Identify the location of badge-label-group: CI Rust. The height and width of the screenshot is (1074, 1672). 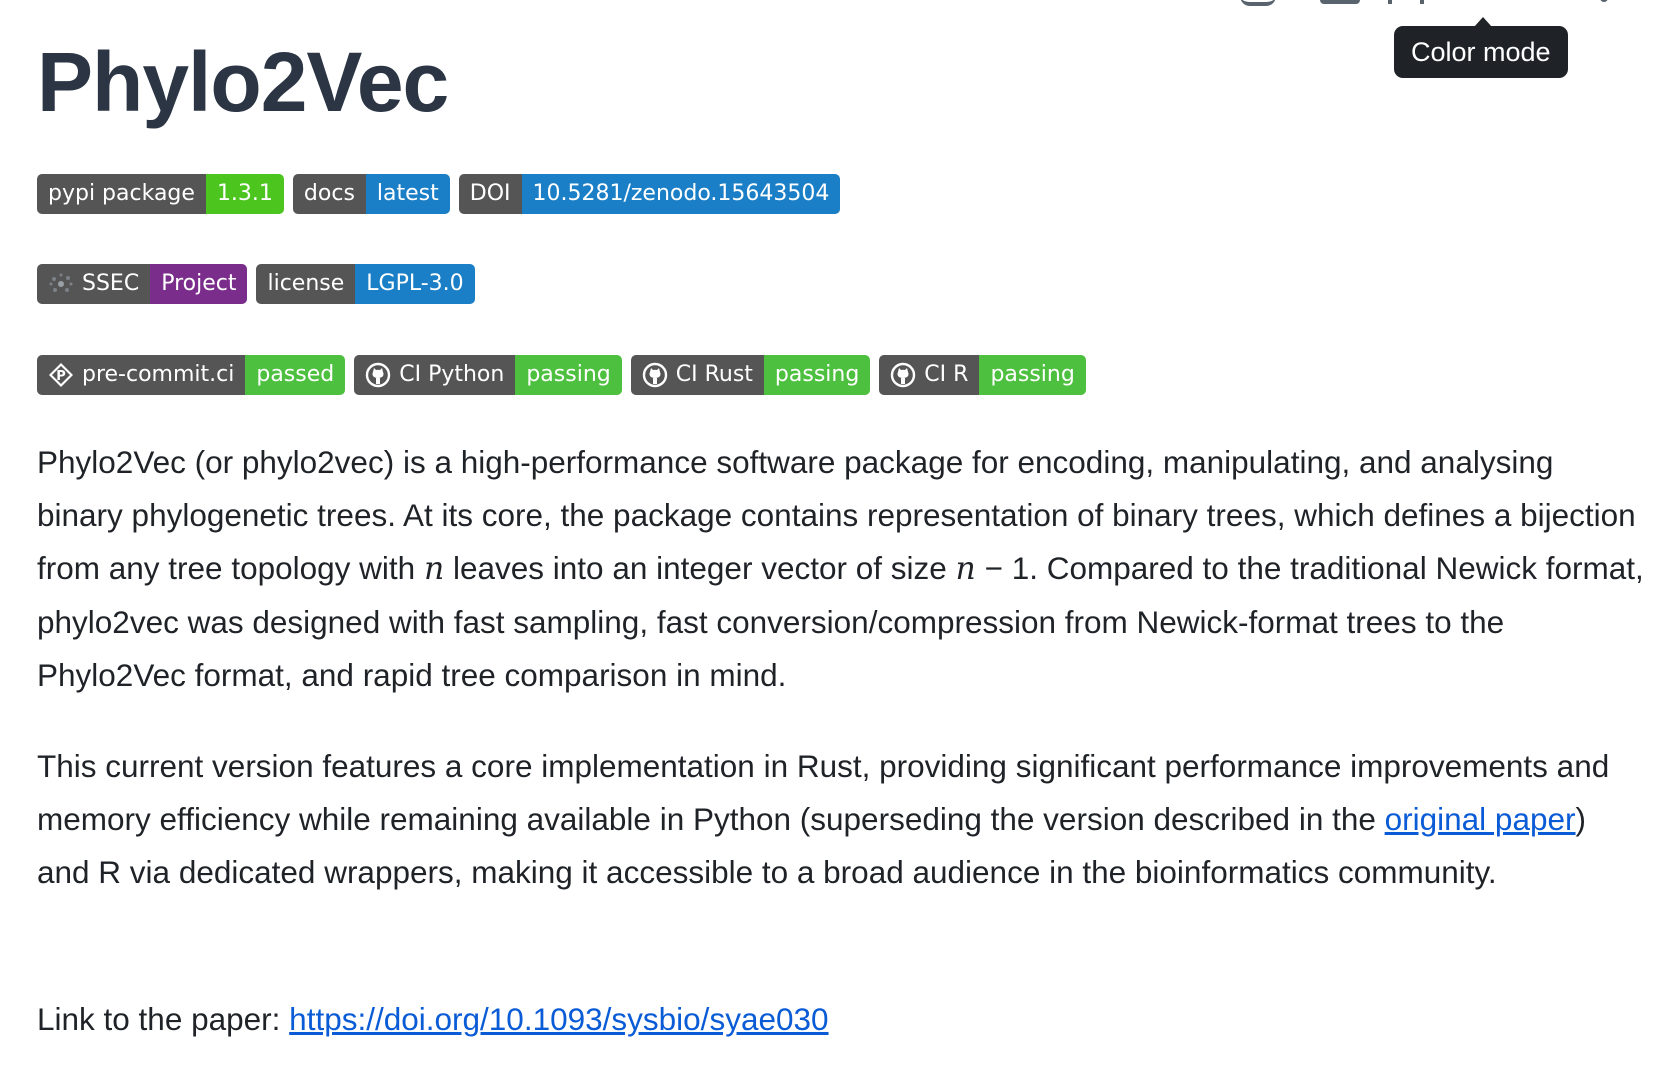
(697, 375).